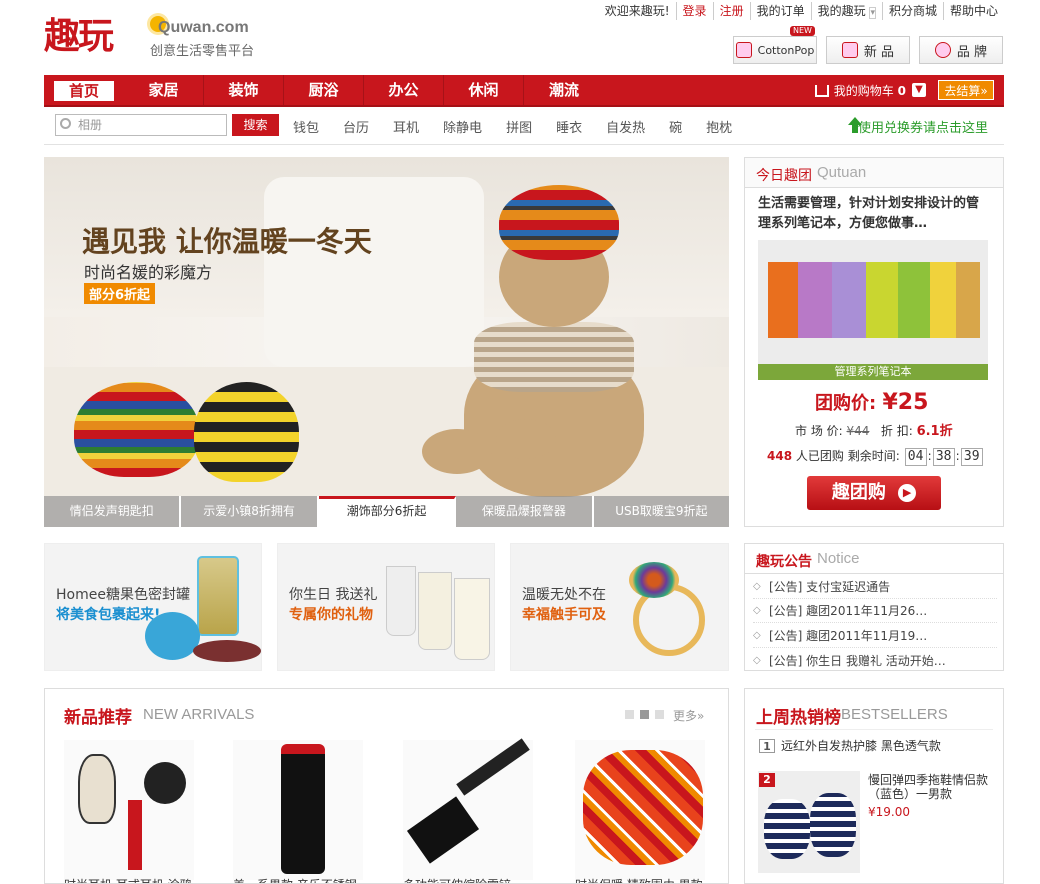 The height and width of the screenshot is (884, 1040). What do you see at coordinates (661, 511) in the screenshot?
I see `banner-thumb: USB取暖宝9折起` at bounding box center [661, 511].